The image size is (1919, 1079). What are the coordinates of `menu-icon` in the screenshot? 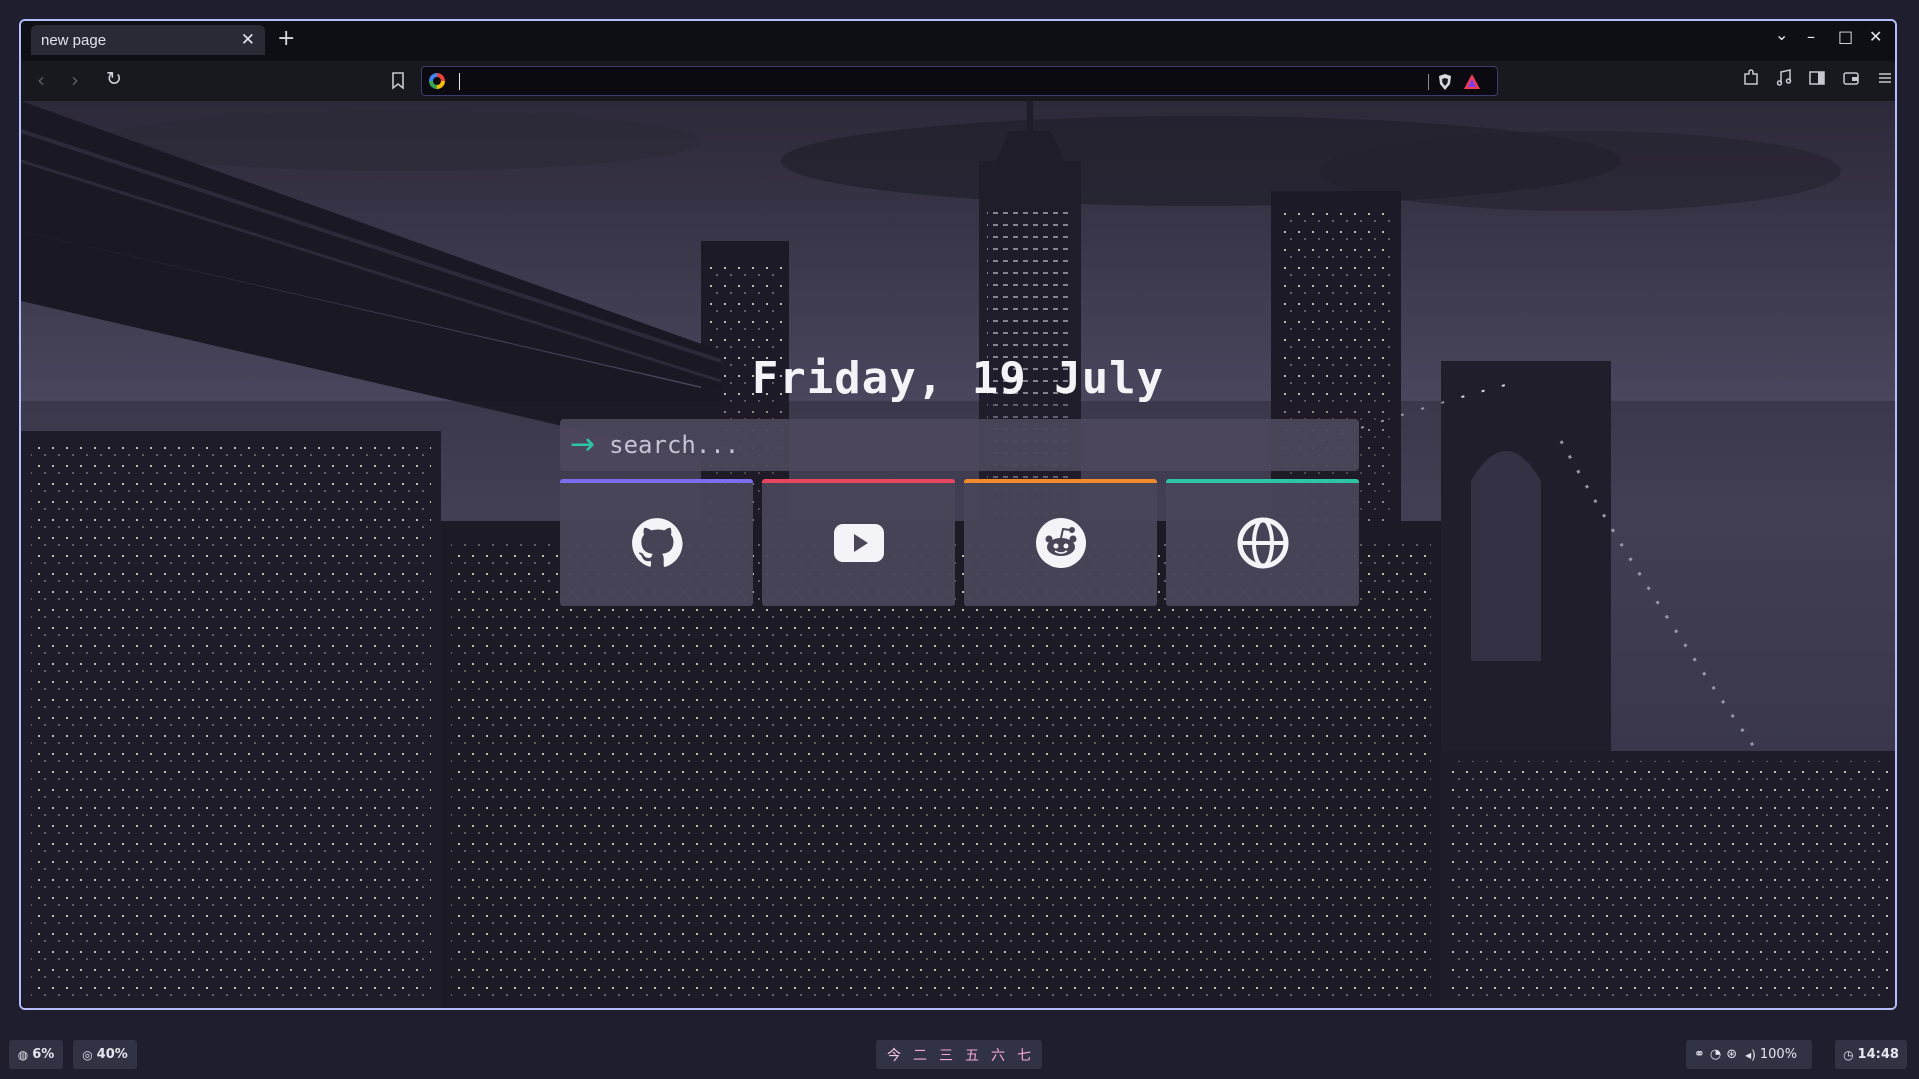 It's located at (1885, 78).